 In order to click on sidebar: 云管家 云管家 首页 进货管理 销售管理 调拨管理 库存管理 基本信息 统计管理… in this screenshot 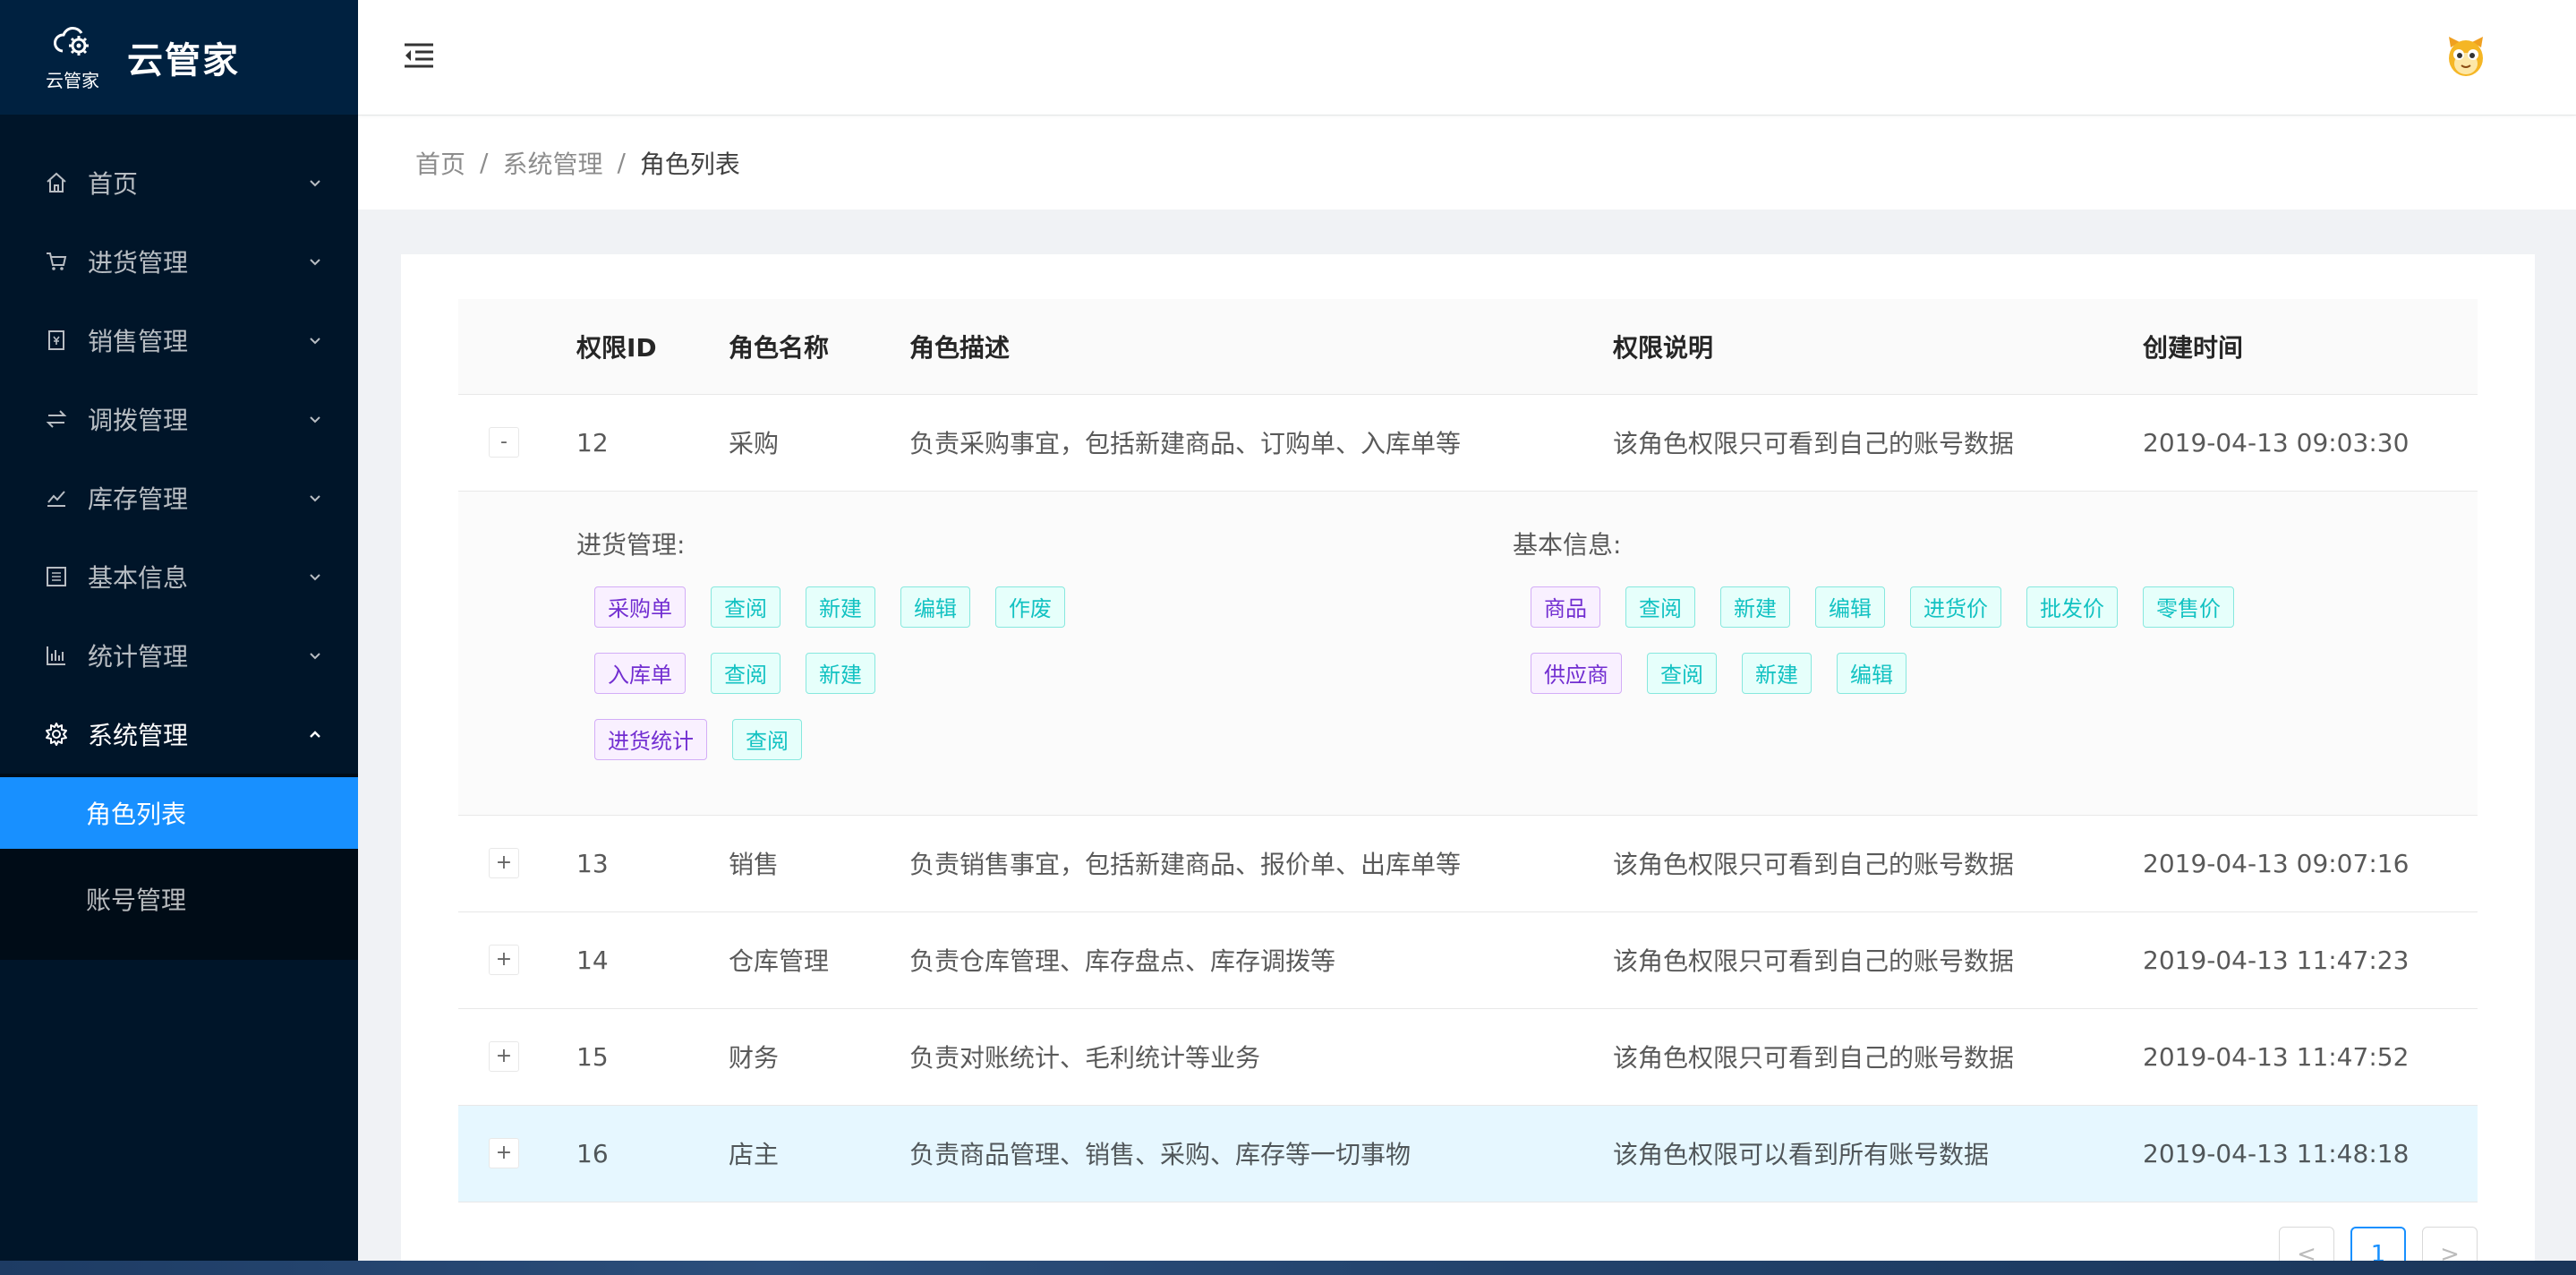, I will do `click(179, 630)`.